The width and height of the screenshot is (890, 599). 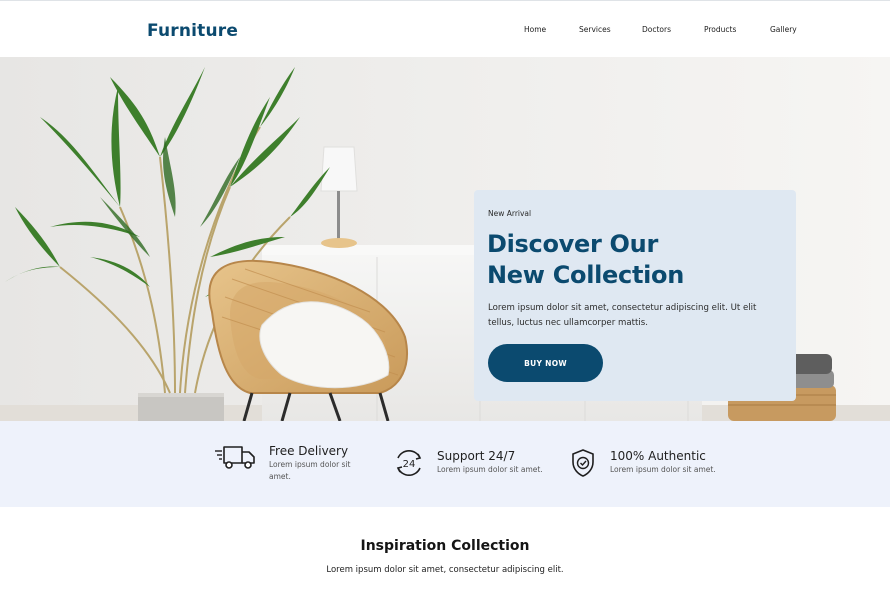 I want to click on delivery-truck-icon, so click(x=235, y=457).